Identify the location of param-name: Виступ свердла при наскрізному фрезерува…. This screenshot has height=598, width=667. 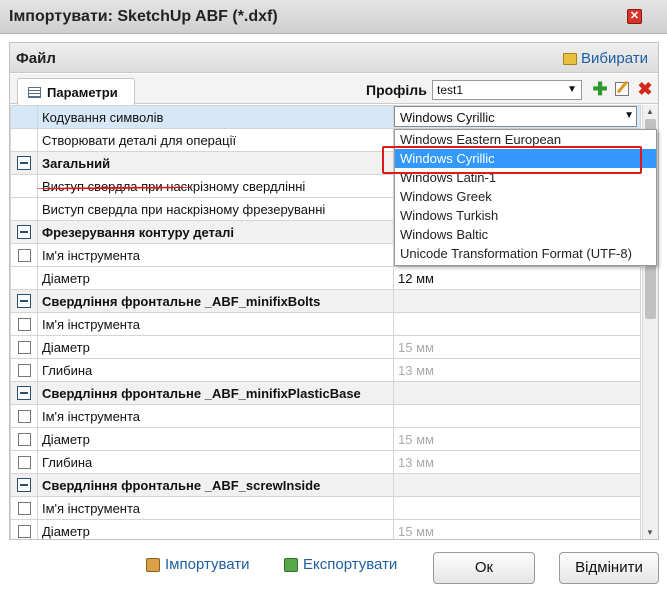
(215, 209).